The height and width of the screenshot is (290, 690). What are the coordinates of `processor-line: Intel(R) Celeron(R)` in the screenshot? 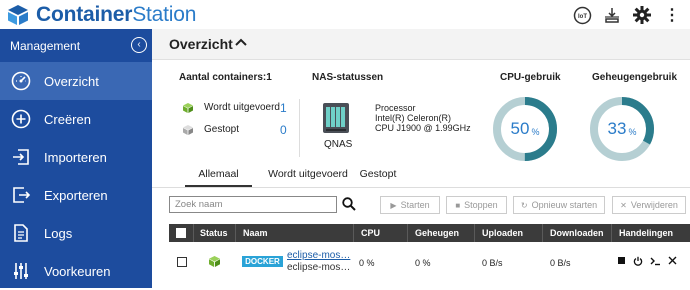 It's located at (413, 118).